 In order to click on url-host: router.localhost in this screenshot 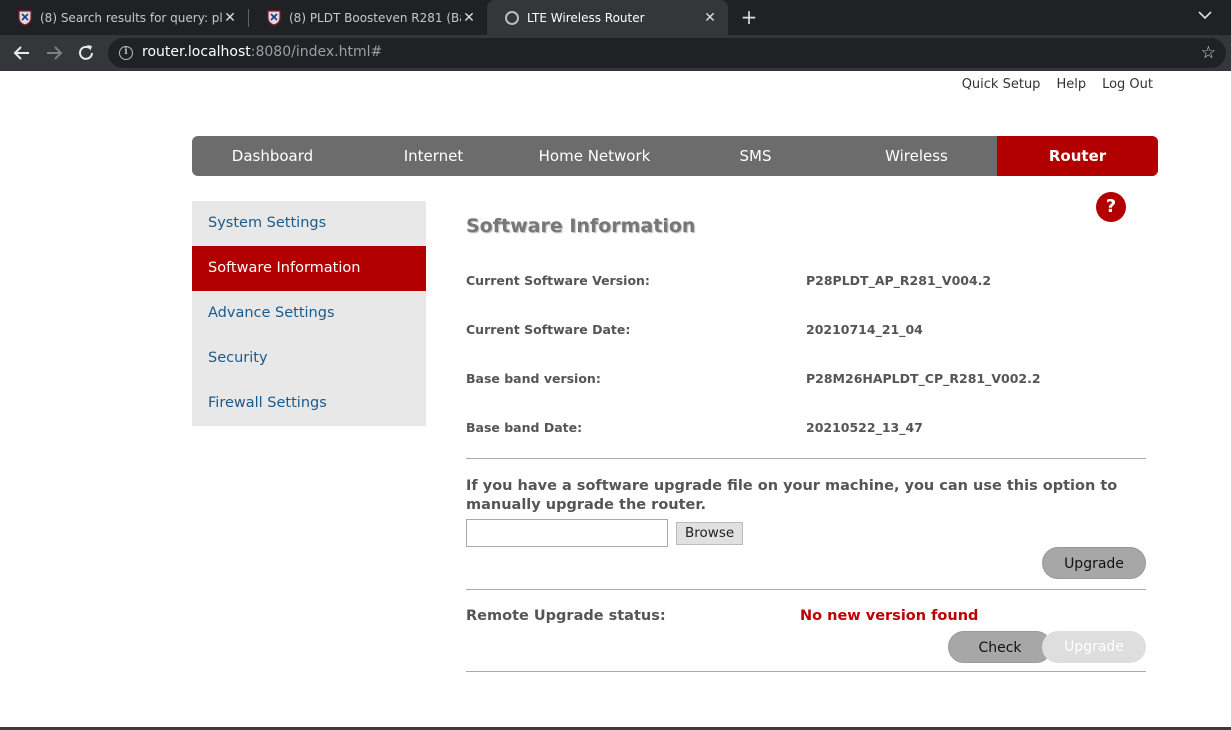, I will do `click(196, 52)`.